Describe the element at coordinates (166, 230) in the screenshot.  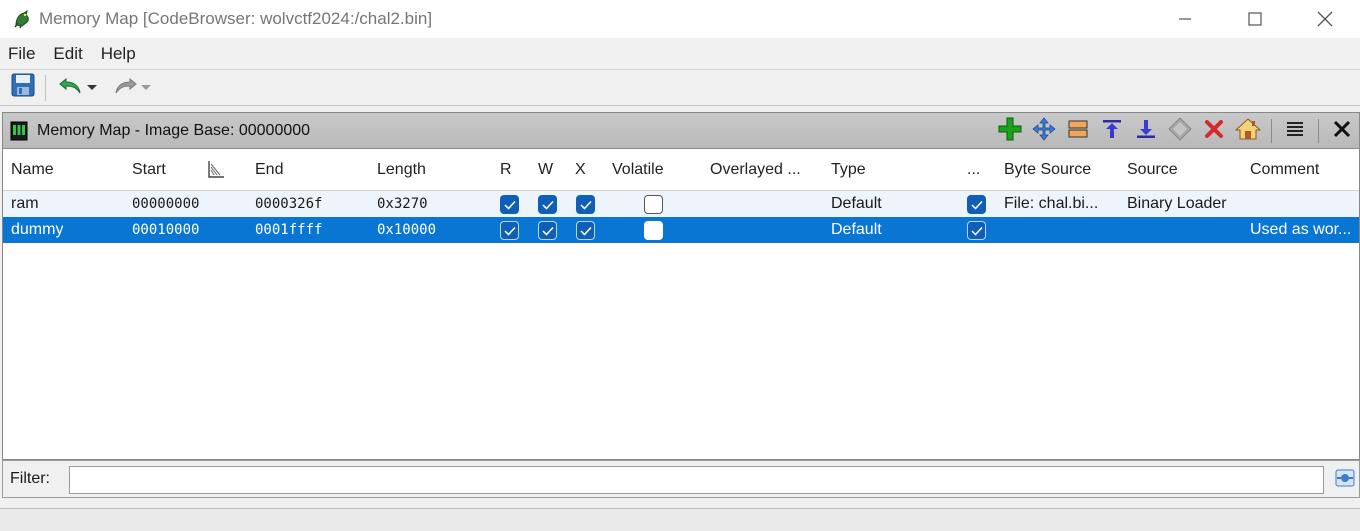
I see `cell-start: 00010000` at that location.